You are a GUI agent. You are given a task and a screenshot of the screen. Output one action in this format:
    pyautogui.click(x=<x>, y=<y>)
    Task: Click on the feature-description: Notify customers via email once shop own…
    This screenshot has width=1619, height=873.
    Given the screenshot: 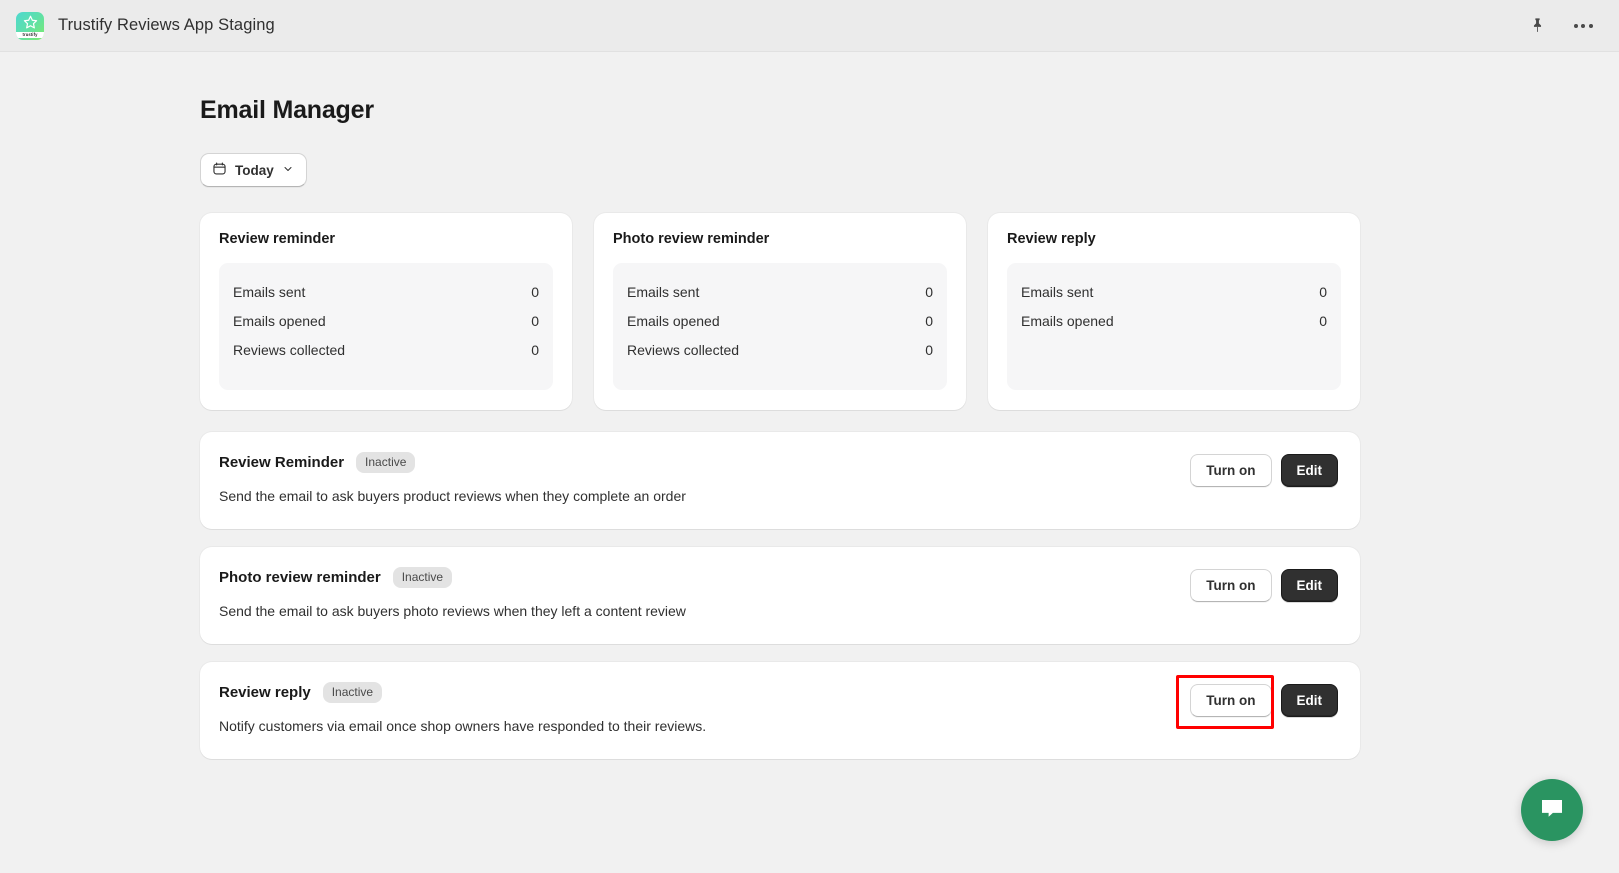 What is the action you would take?
    pyautogui.click(x=463, y=726)
    